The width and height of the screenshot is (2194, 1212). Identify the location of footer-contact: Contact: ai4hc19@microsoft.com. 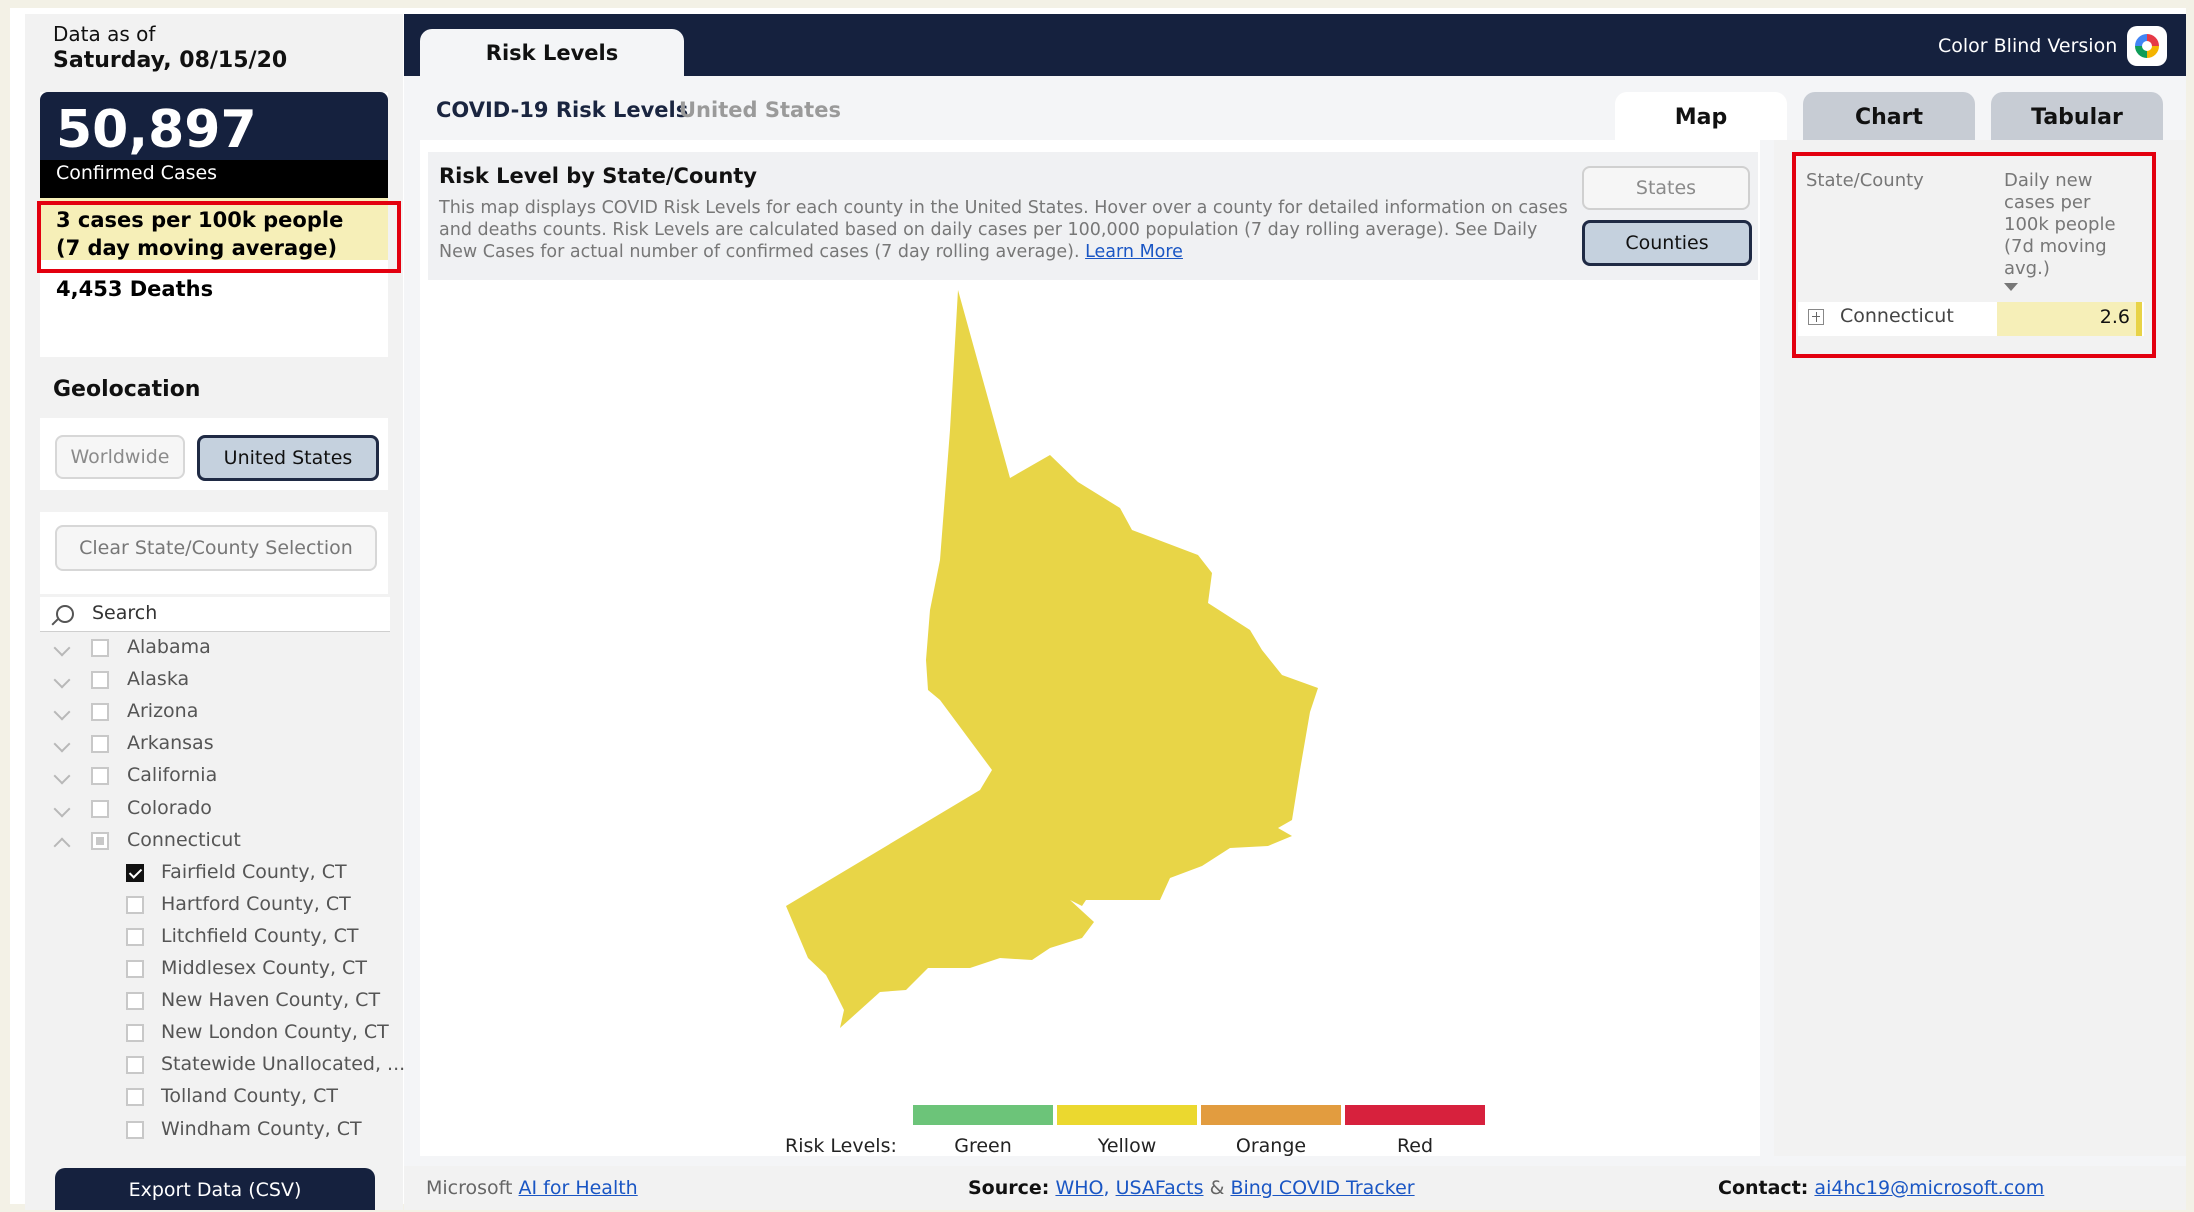
(1881, 1188).